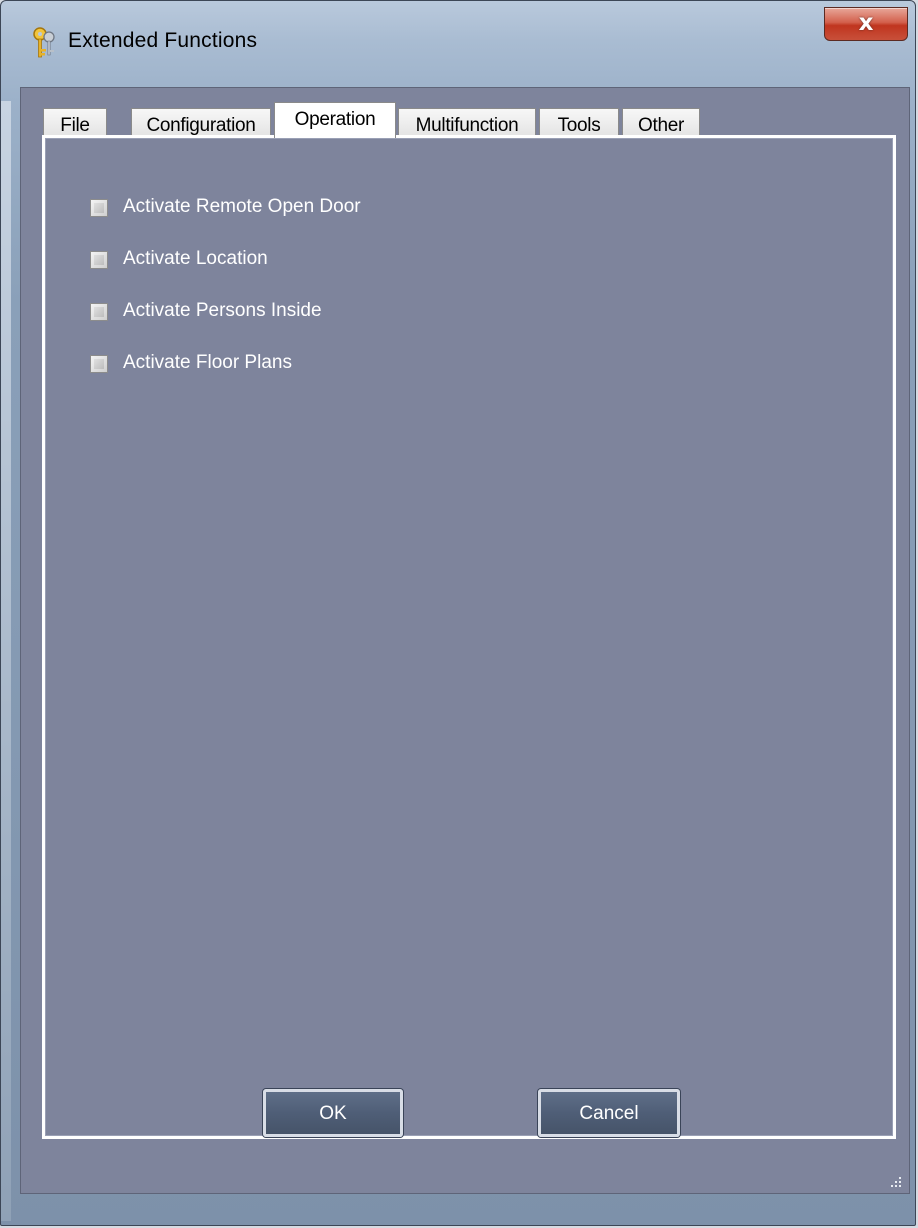  What do you see at coordinates (333, 1113) in the screenshot?
I see `ok-button: OK` at bounding box center [333, 1113].